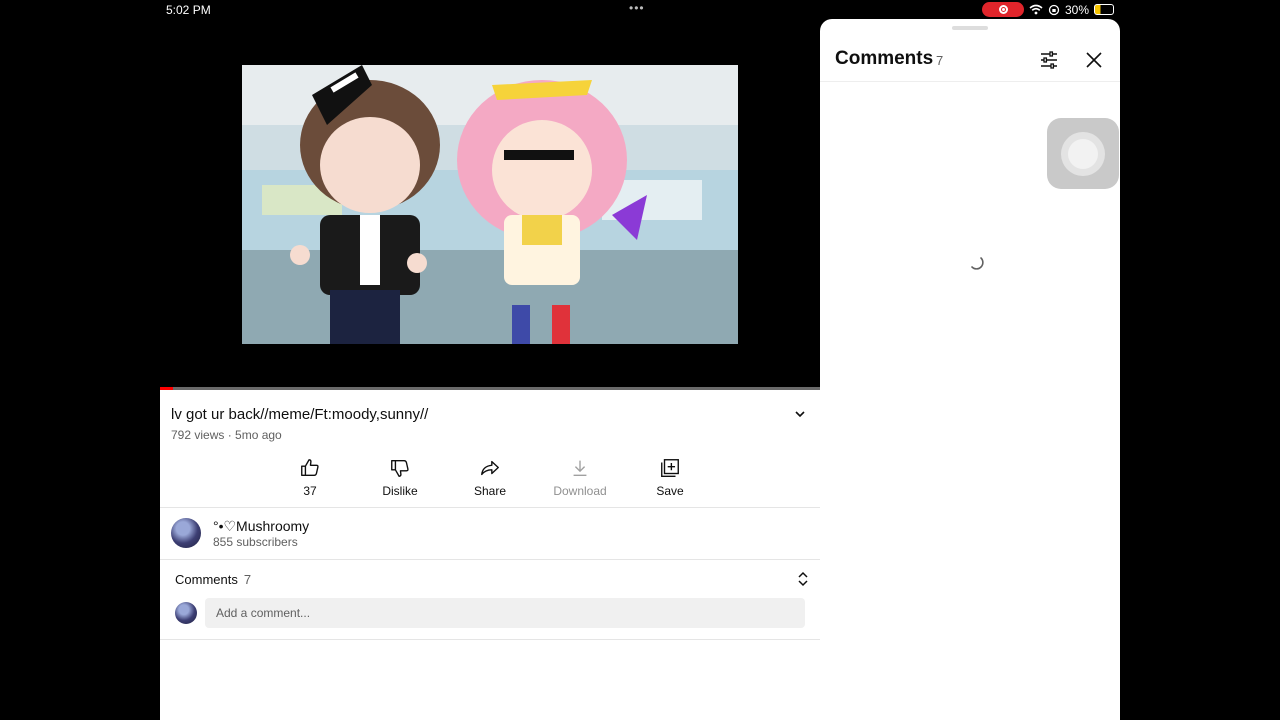  I want to click on drag-handle, so click(970, 28).